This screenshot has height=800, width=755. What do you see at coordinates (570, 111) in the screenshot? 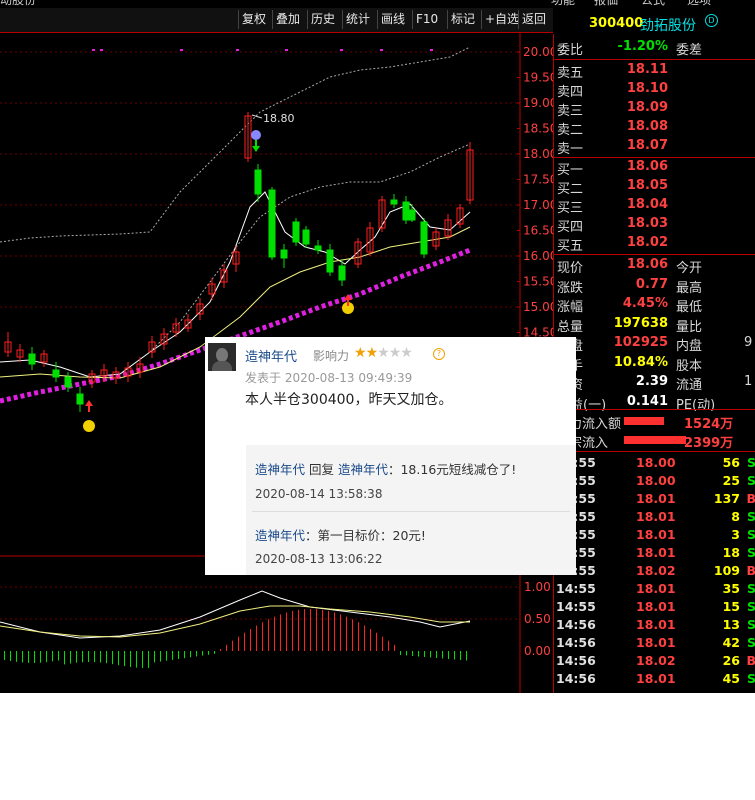
I see `ask-label: 卖三` at bounding box center [570, 111].